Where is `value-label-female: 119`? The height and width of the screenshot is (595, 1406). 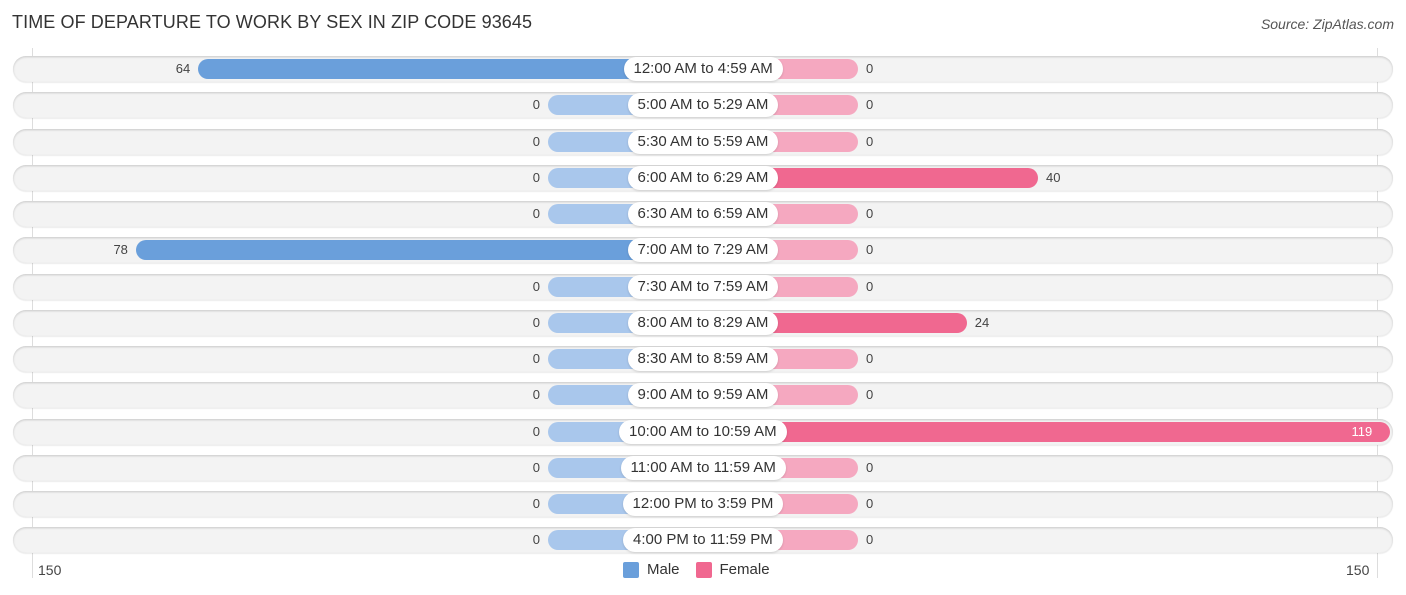 value-label-female: 119 is located at coordinates (1362, 431).